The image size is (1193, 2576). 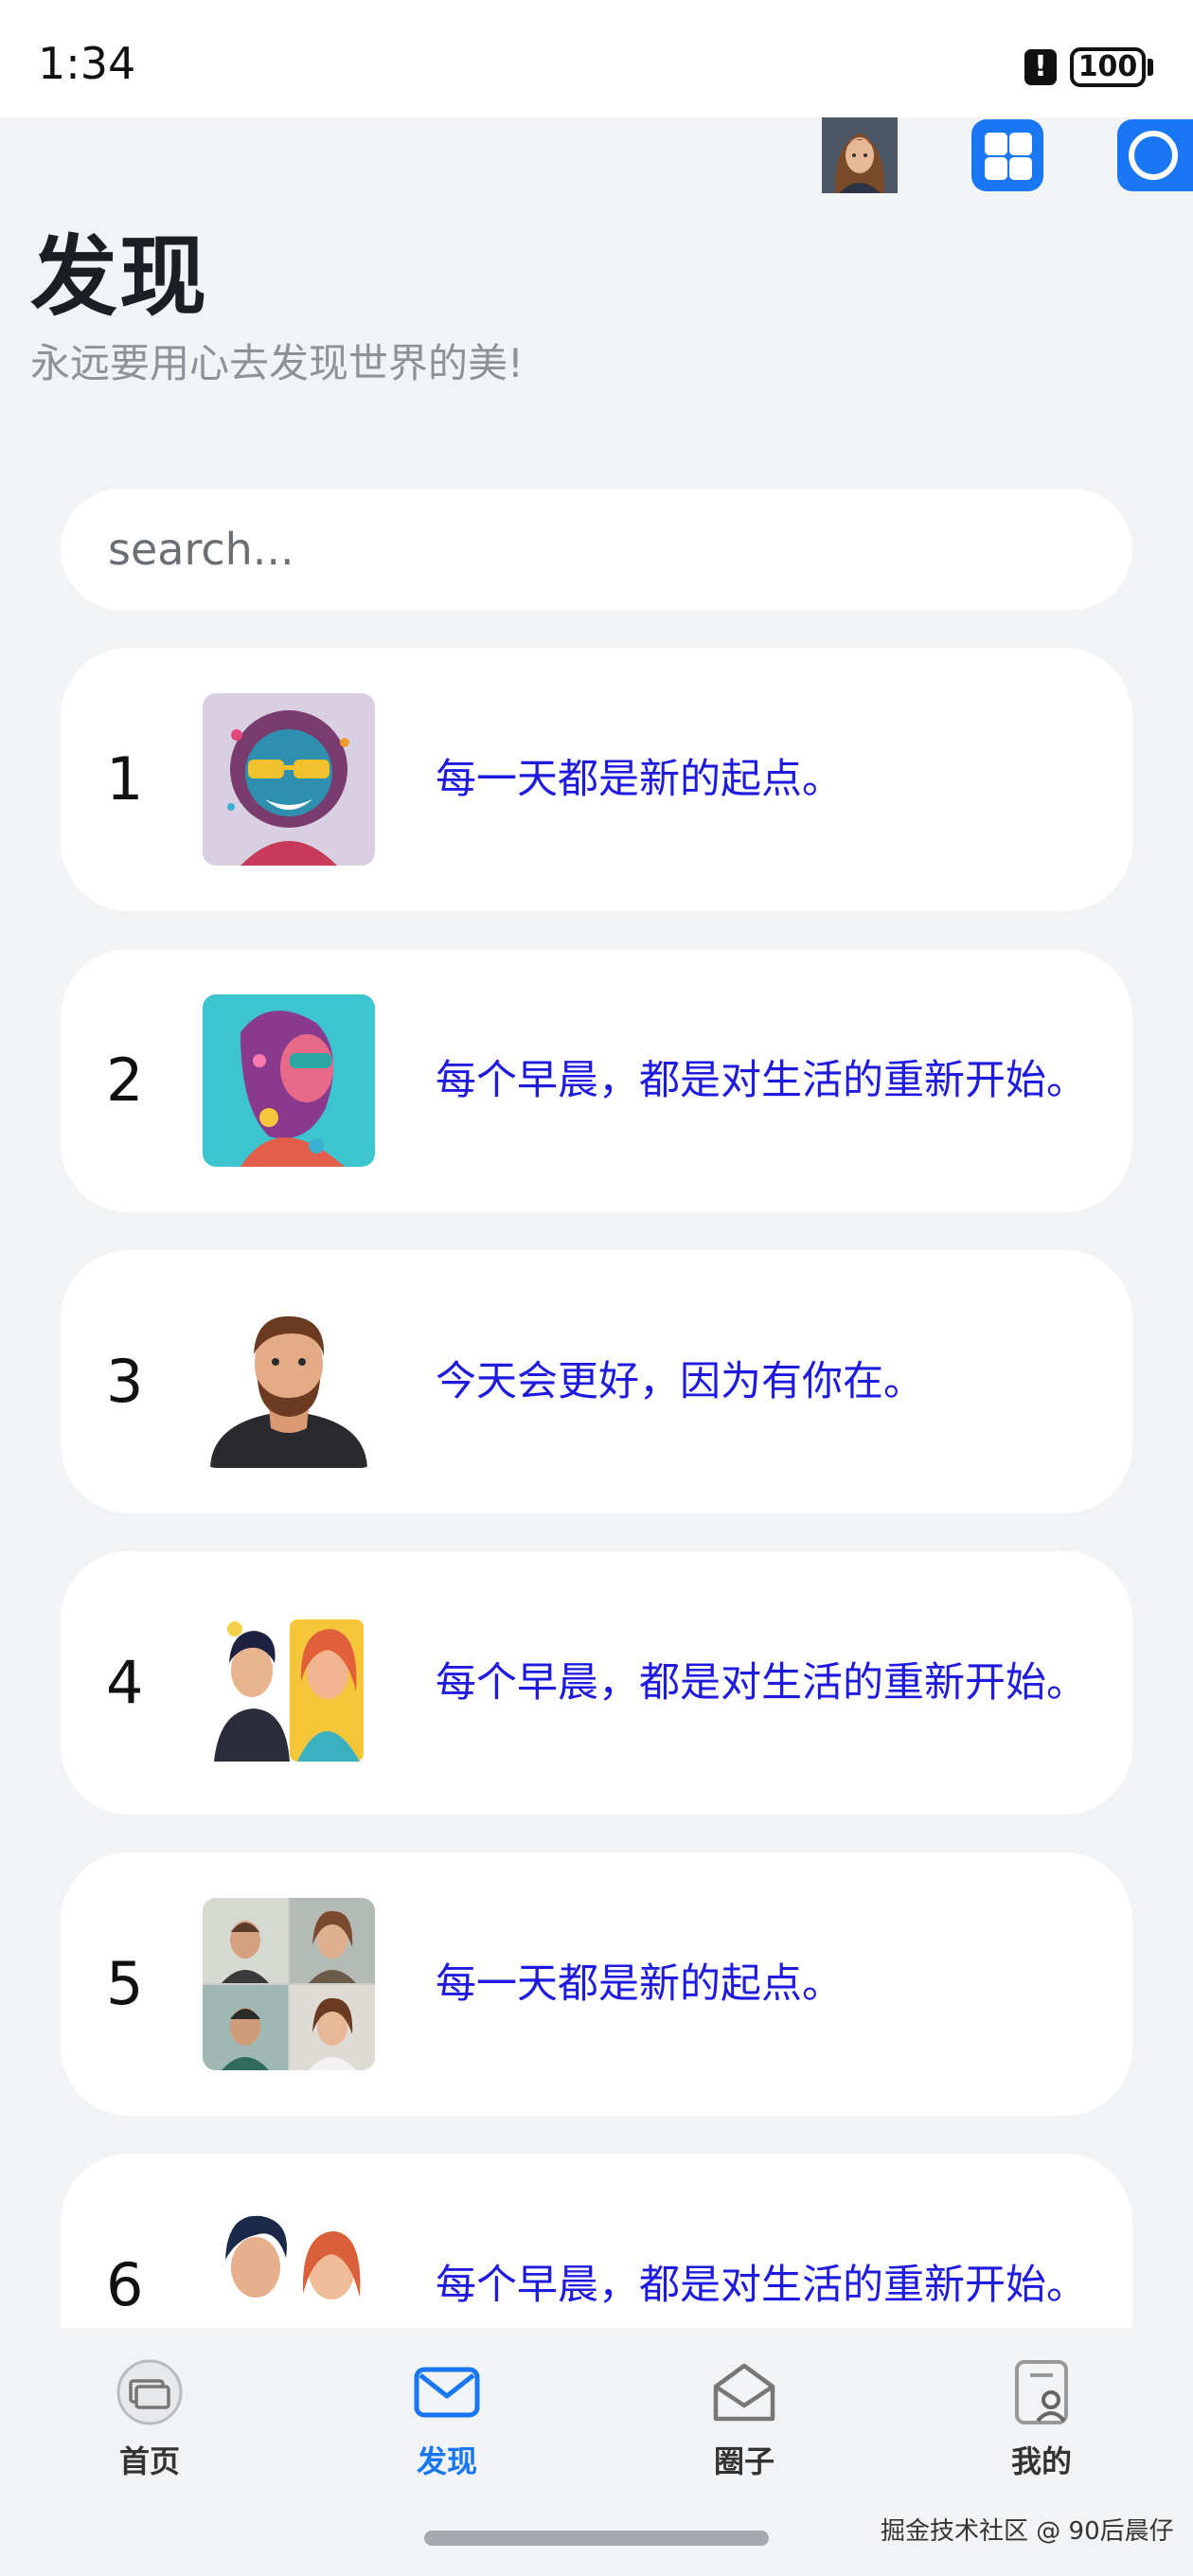 What do you see at coordinates (119, 277) in the screenshot?
I see `page-title: 发现` at bounding box center [119, 277].